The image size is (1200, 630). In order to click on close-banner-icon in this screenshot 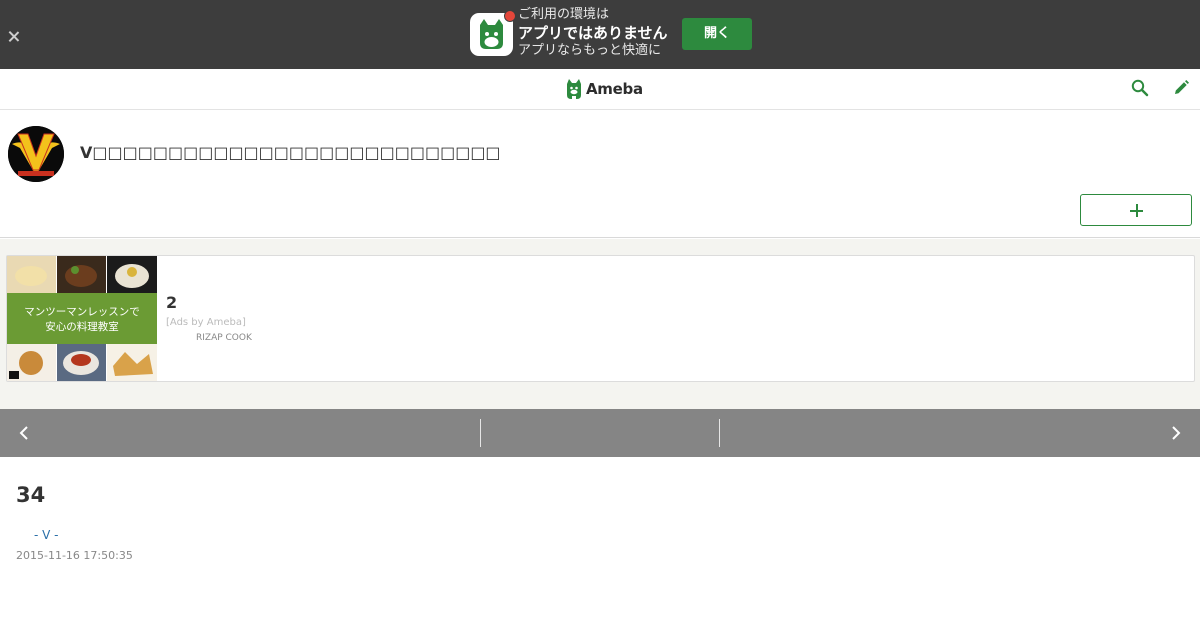, I will do `click(14, 37)`.